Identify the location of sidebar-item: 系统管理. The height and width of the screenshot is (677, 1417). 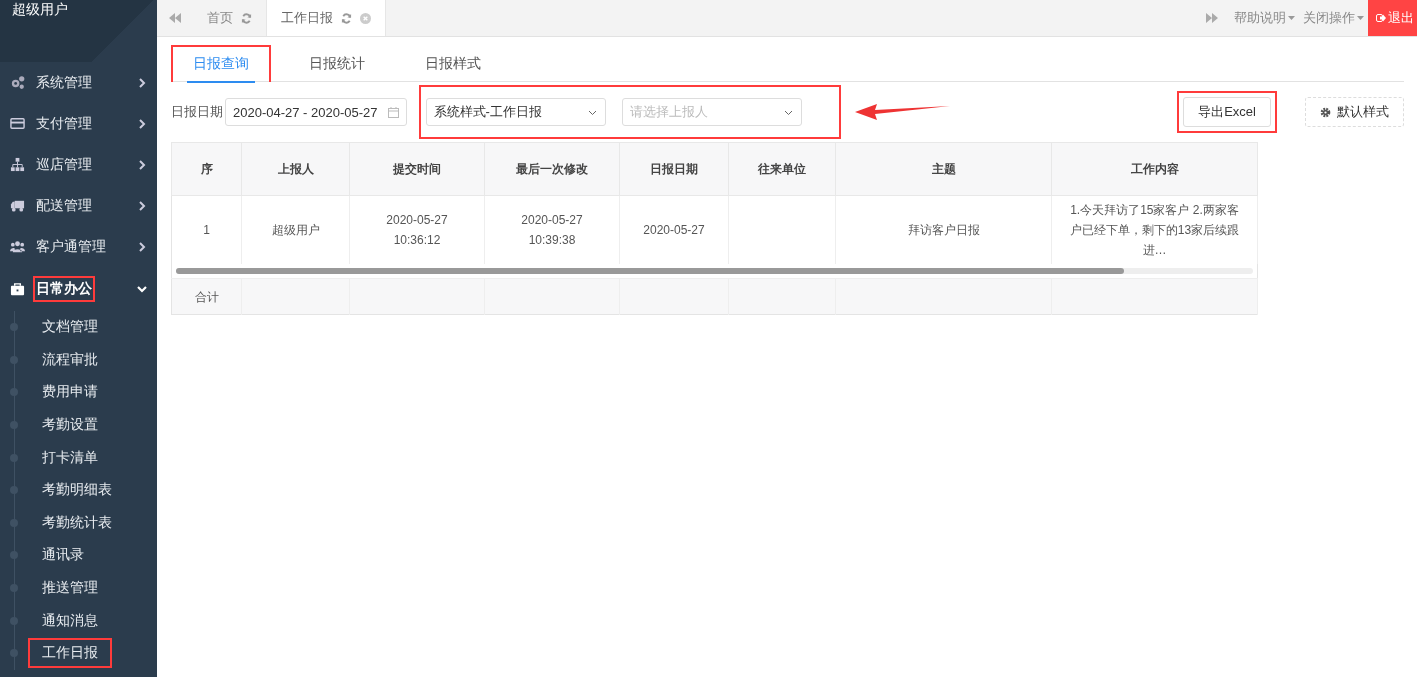
(78, 82).